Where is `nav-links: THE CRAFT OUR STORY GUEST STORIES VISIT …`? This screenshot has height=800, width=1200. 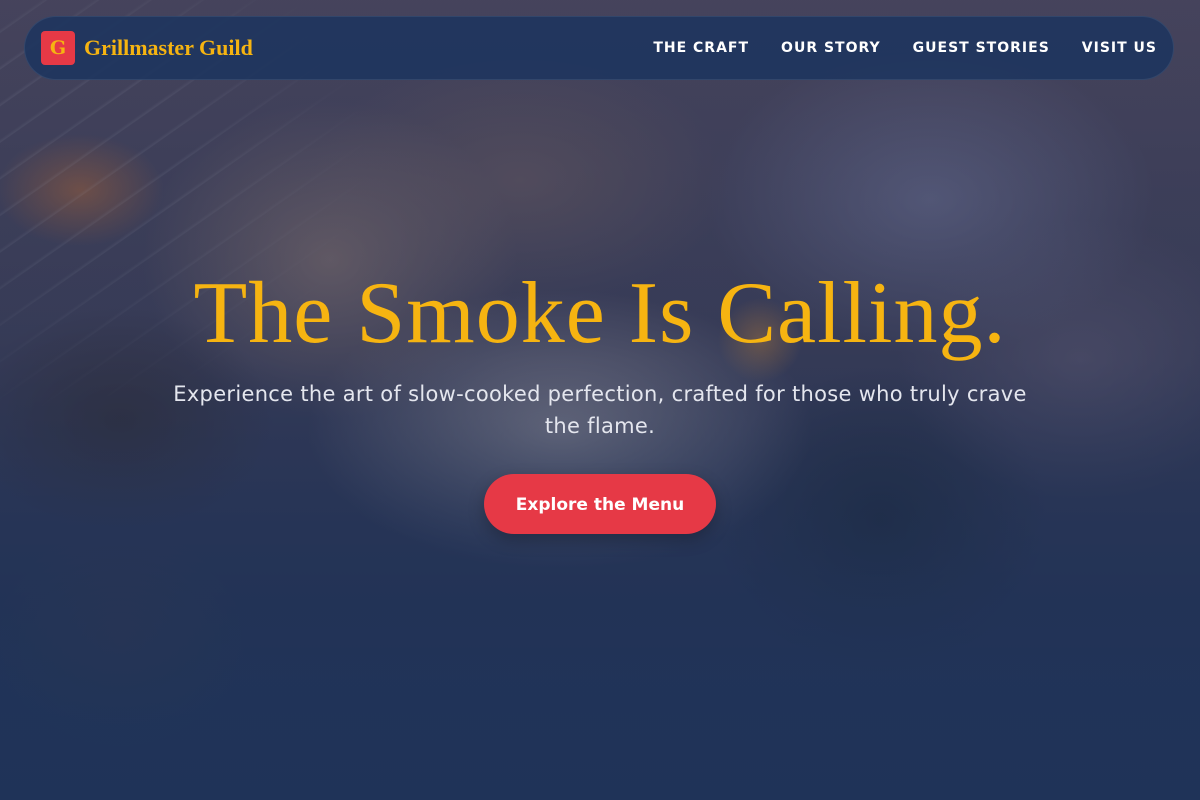 nav-links: THE CRAFT OUR STORY GUEST STORIES VISIT … is located at coordinates (905, 48).